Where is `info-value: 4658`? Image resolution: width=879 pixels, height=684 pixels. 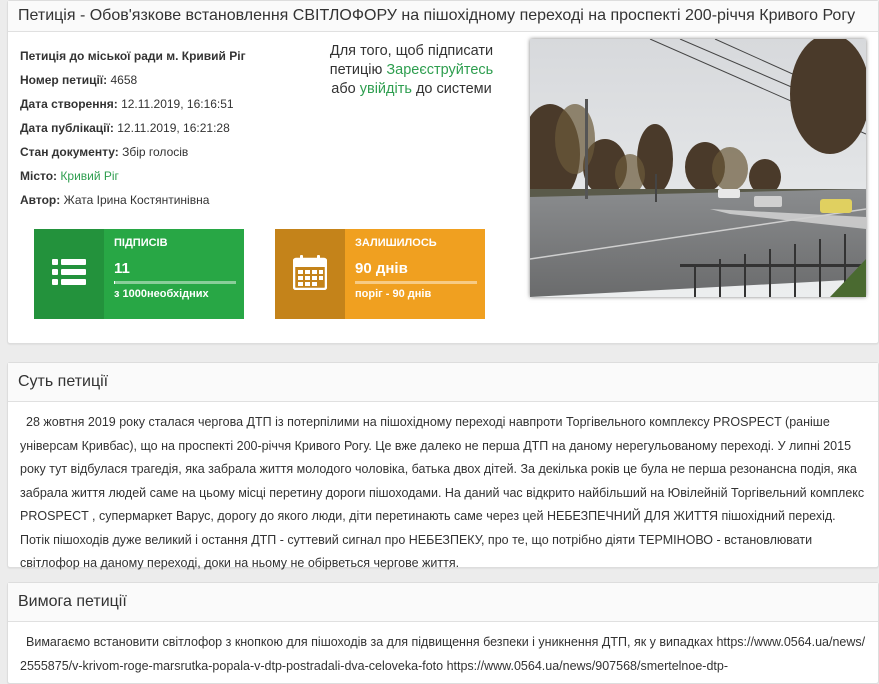
info-value: 4658 is located at coordinates (124, 80).